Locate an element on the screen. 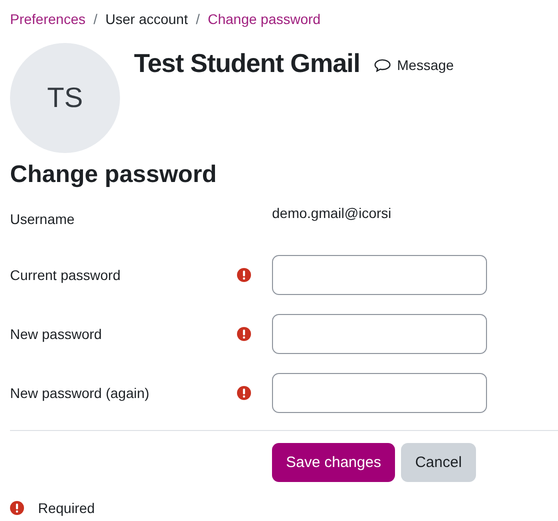 The image size is (558, 521). field-label: Username is located at coordinates (43, 219).